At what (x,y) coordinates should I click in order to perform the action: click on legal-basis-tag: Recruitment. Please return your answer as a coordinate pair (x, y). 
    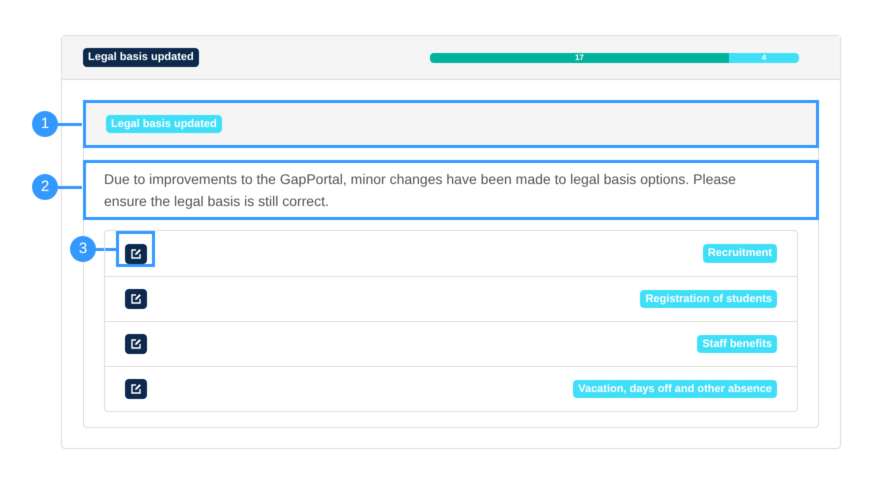
    Looking at the image, I should click on (739, 253).